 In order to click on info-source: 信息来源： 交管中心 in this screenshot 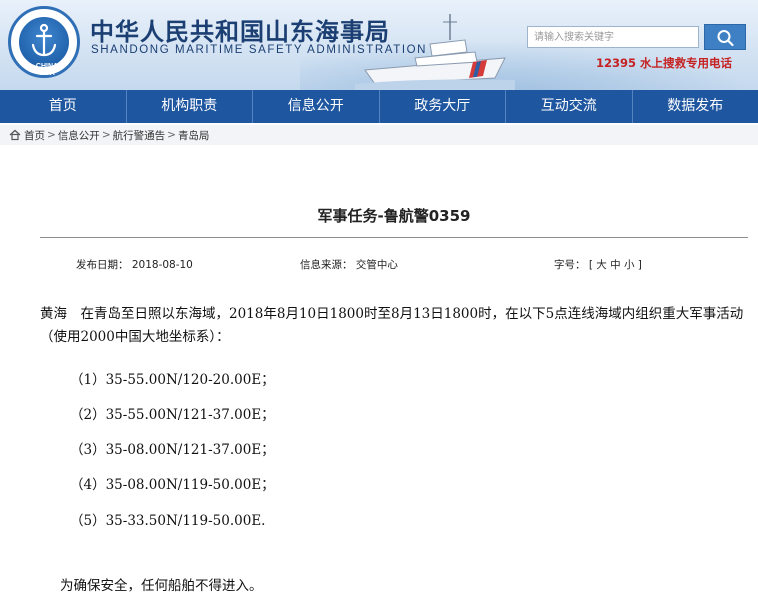, I will do `click(349, 264)`.